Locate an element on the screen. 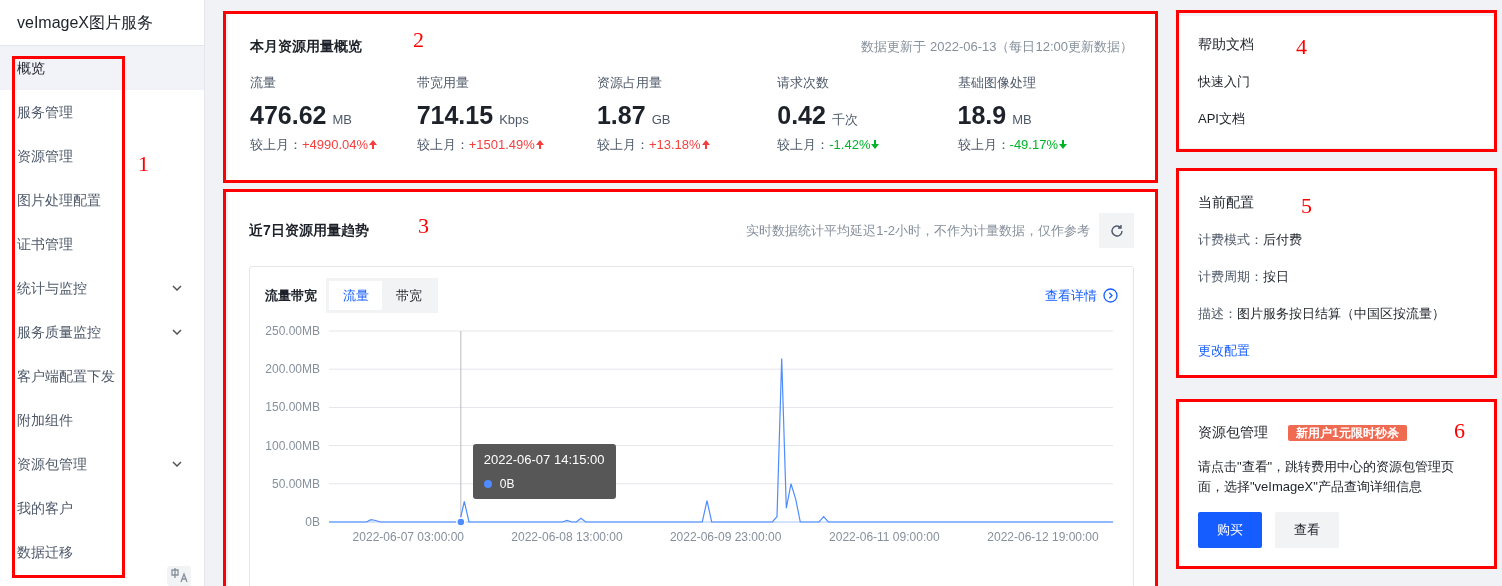 The image size is (1502, 586). axis-tick-label: 250.00MB is located at coordinates (292, 331).